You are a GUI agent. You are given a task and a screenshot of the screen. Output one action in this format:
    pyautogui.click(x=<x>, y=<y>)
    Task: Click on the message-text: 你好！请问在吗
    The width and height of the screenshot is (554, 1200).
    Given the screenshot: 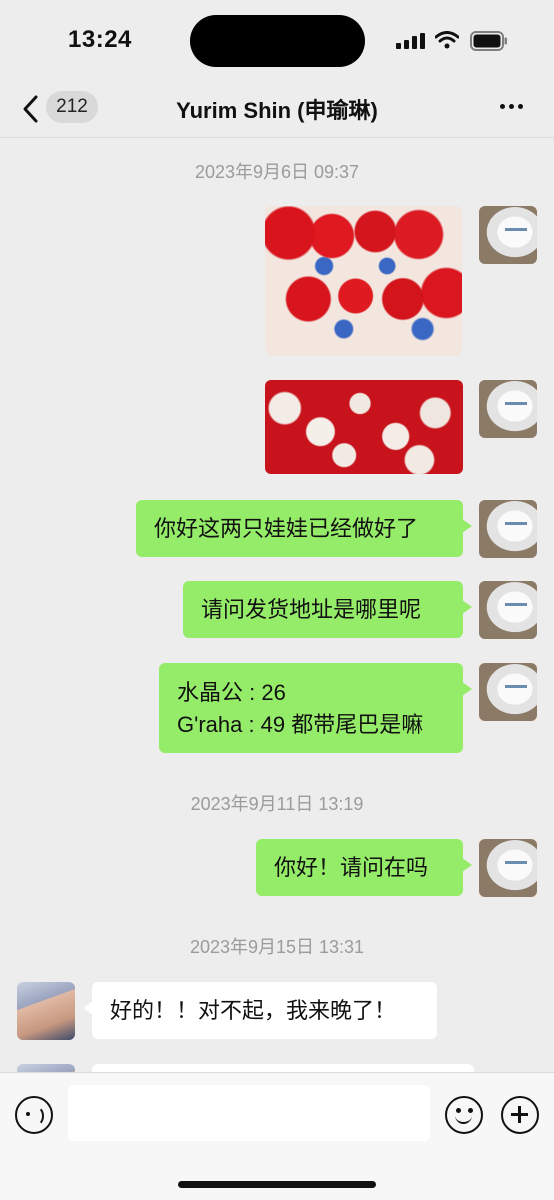 What is the action you would take?
    pyautogui.click(x=351, y=867)
    